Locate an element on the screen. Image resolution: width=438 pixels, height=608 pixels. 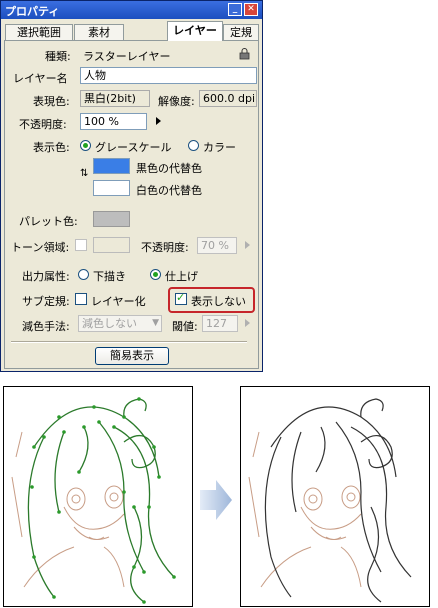
opacity-label: 不透明度: is located at coordinates (43, 124).